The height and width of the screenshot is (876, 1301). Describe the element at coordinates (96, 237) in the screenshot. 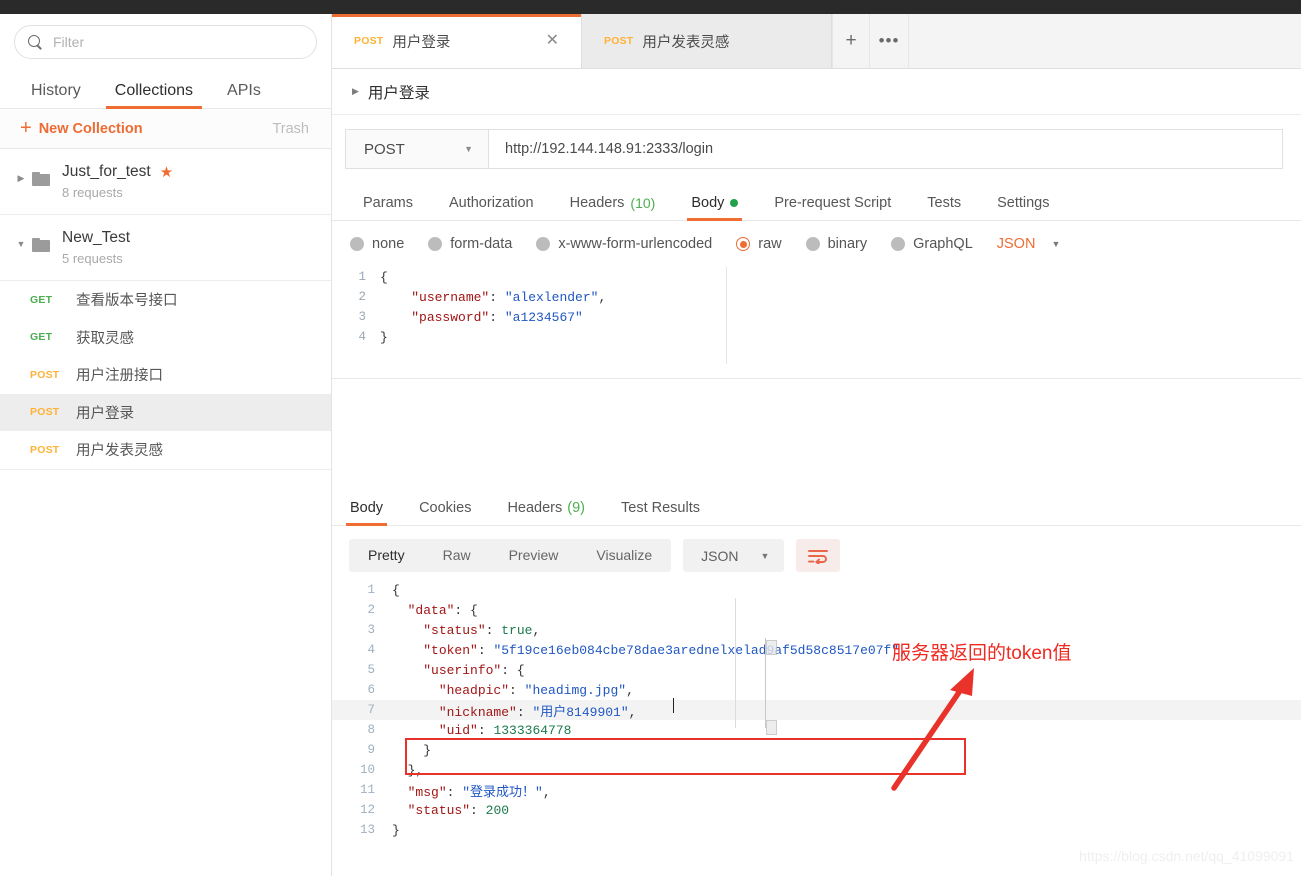

I see `collection-name: New_Test` at that location.